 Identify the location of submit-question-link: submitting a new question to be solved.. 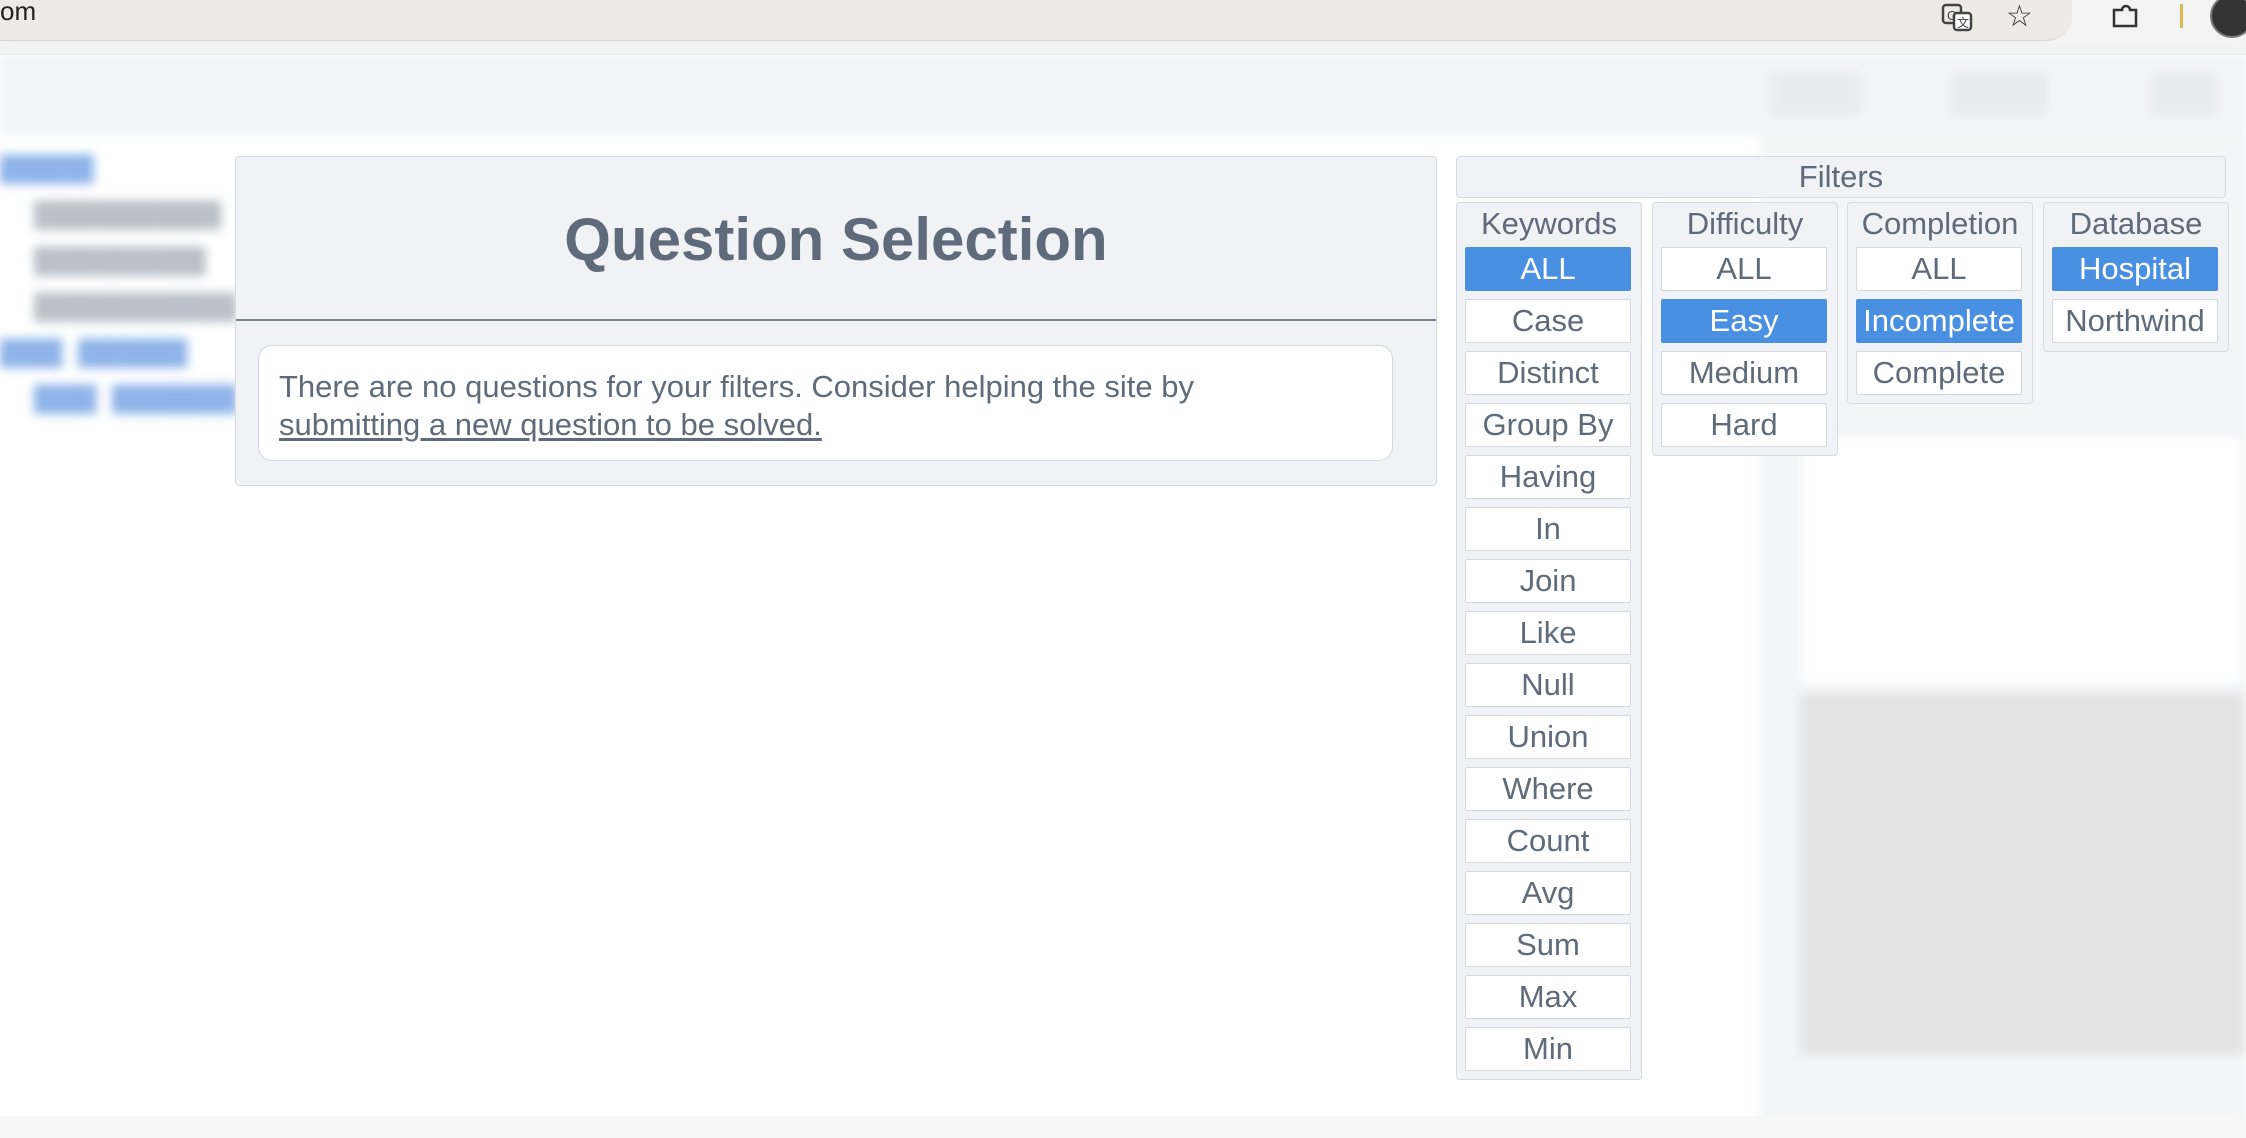
(550, 424).